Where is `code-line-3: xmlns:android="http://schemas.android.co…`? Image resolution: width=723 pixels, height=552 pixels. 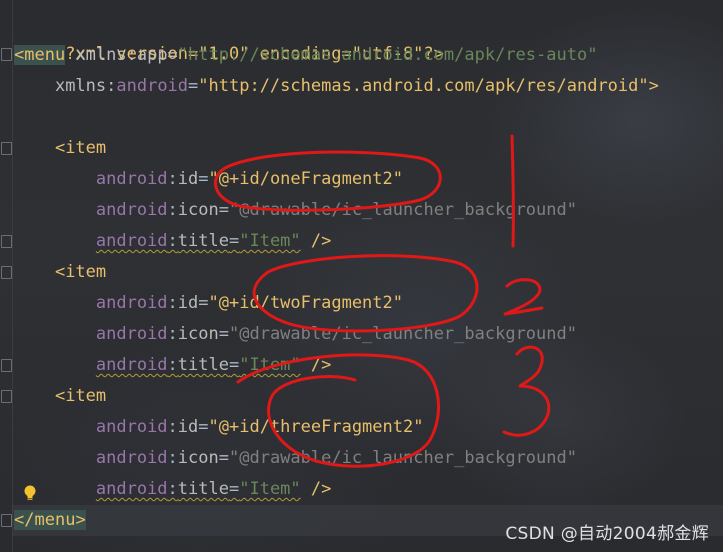
code-line-3: xmlns:android="http://schemas.android.co… is located at coordinates (336, 86).